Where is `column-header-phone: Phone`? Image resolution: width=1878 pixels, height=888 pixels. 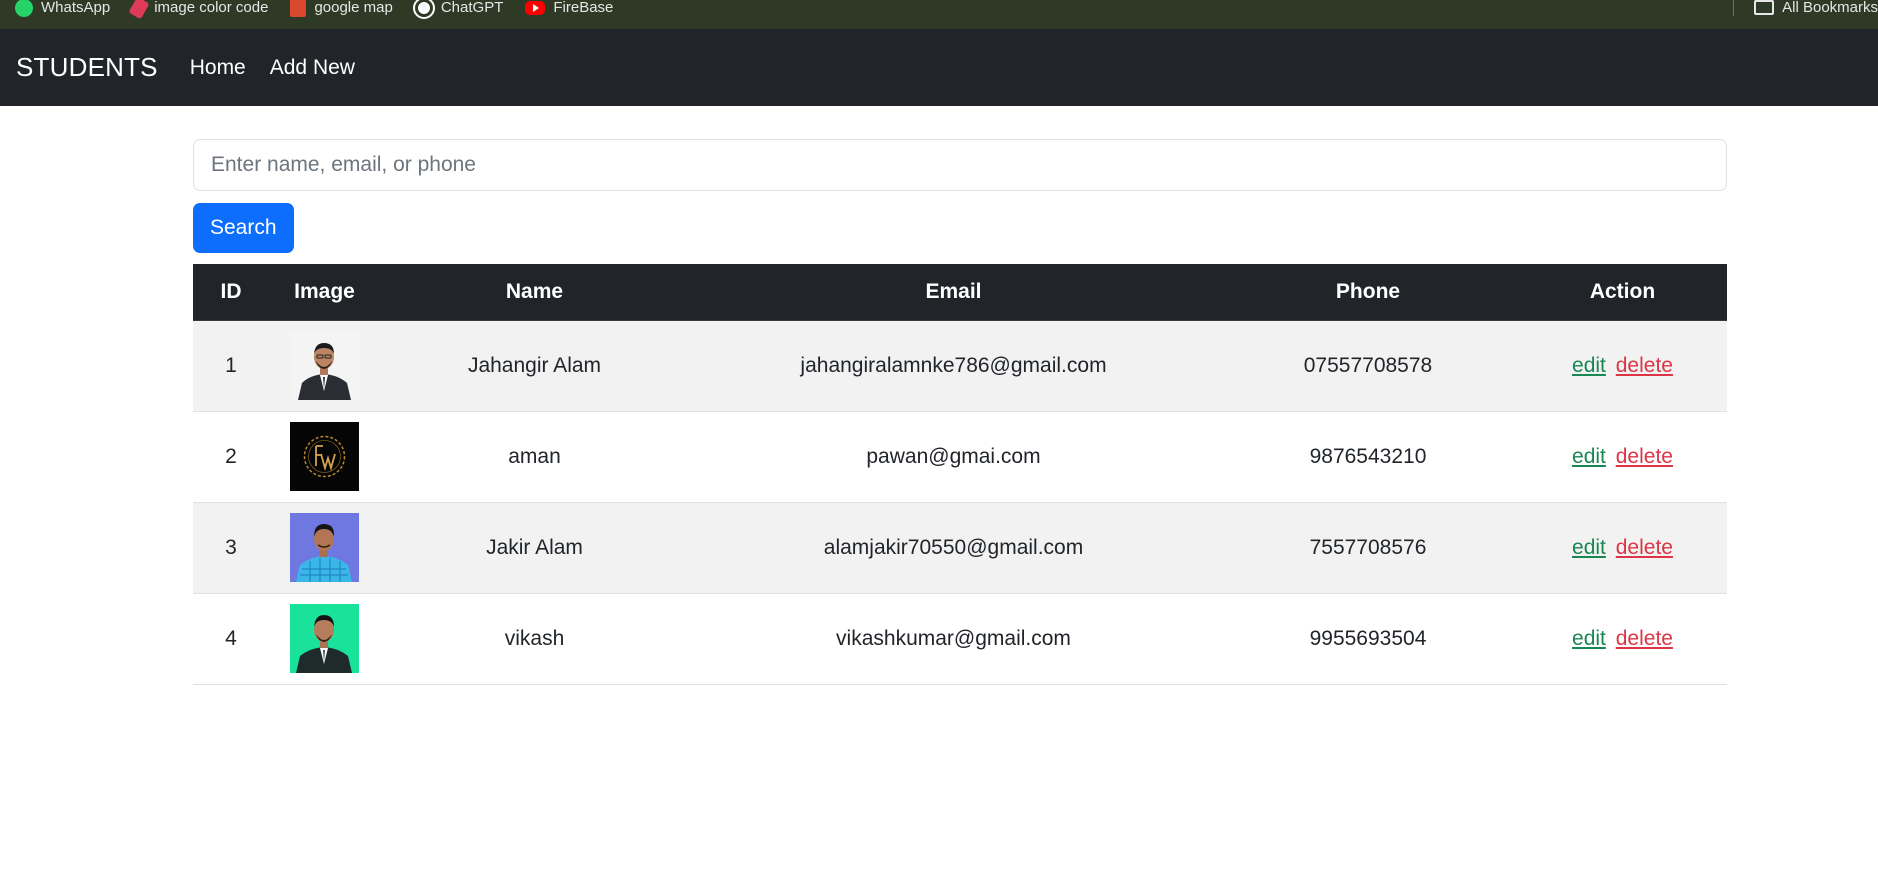
column-header-phone: Phone is located at coordinates (1368, 292).